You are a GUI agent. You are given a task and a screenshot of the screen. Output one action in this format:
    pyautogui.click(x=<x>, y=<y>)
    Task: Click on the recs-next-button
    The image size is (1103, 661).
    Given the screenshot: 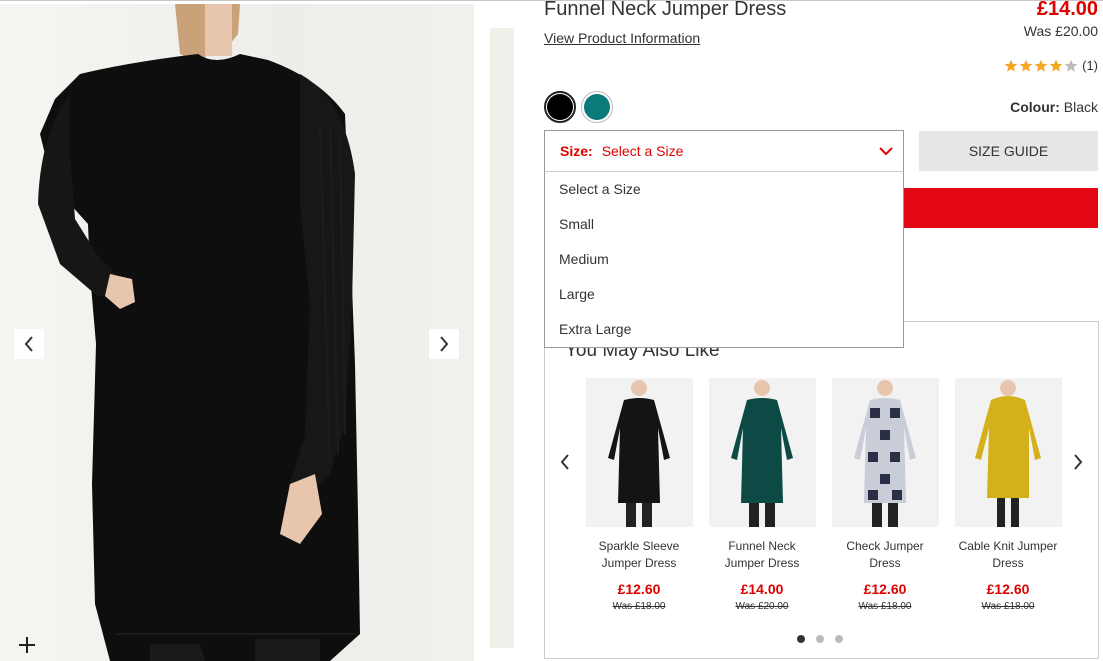 What is the action you would take?
    pyautogui.click(x=1078, y=462)
    